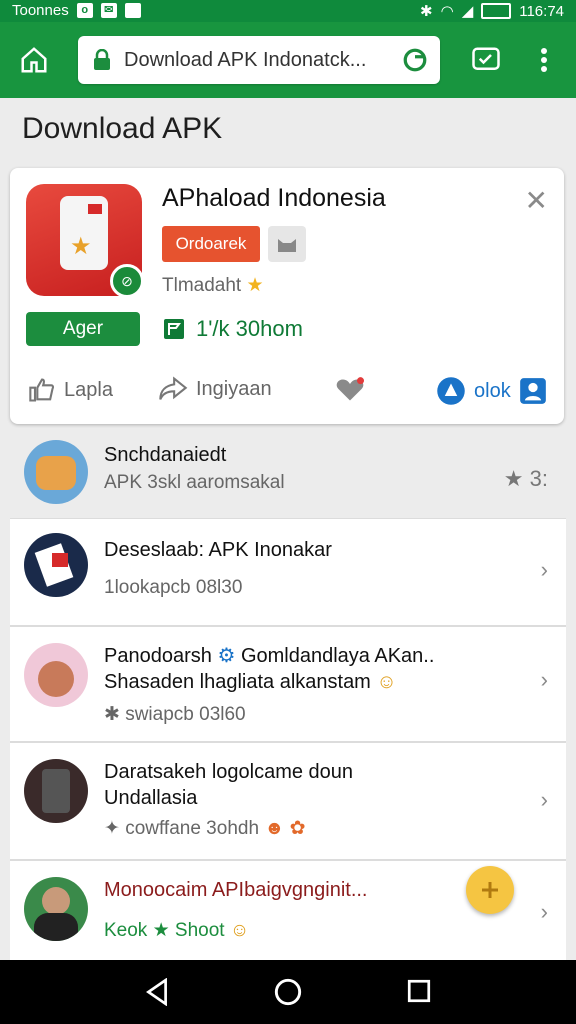 Image resolution: width=576 pixels, height=1024 pixels. Describe the element at coordinates (158, 656) in the screenshot. I see `item-title-text: Panodoarsh` at that location.